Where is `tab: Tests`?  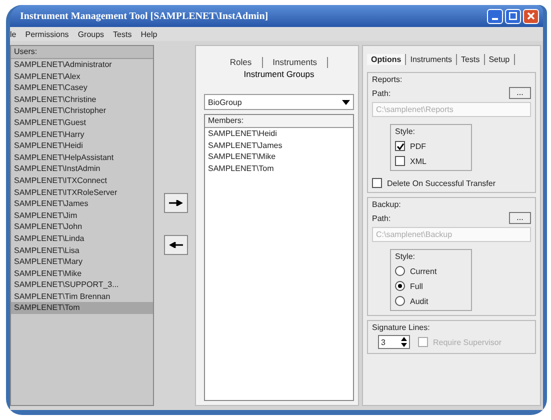 tab: Tests is located at coordinates (471, 59).